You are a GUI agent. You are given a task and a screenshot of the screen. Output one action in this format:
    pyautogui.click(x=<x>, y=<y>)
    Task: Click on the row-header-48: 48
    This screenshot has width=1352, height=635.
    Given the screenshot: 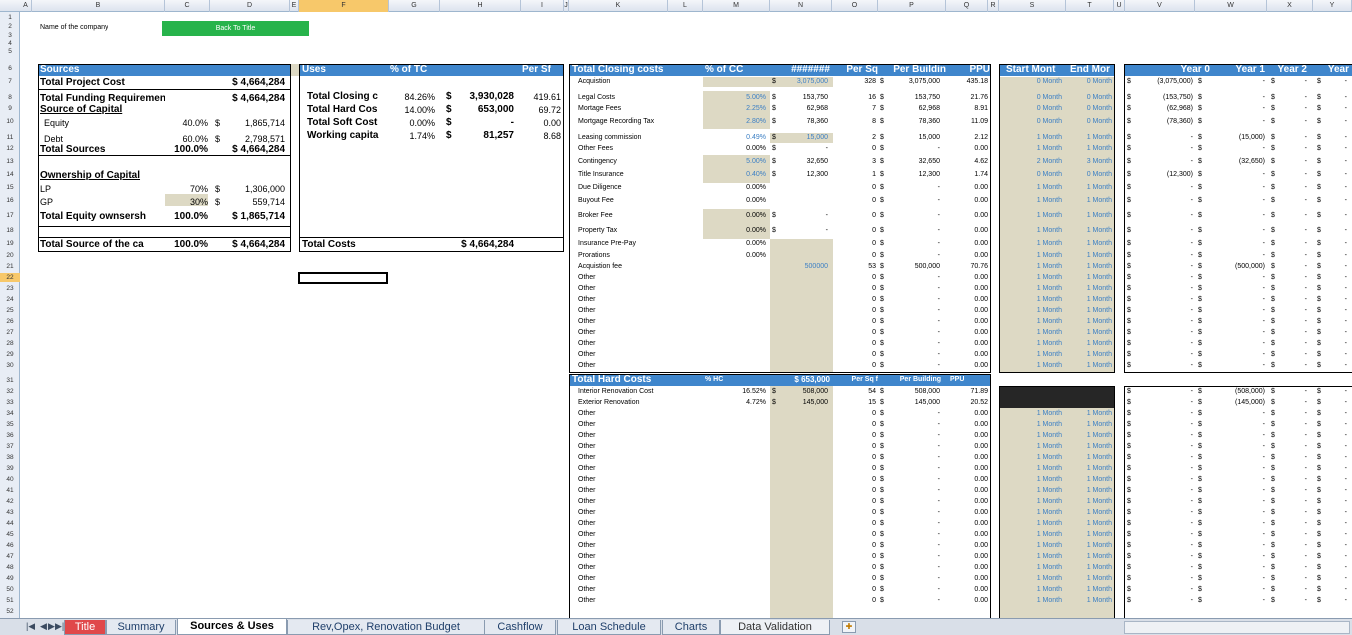 What is the action you would take?
    pyautogui.click(x=10, y=567)
    